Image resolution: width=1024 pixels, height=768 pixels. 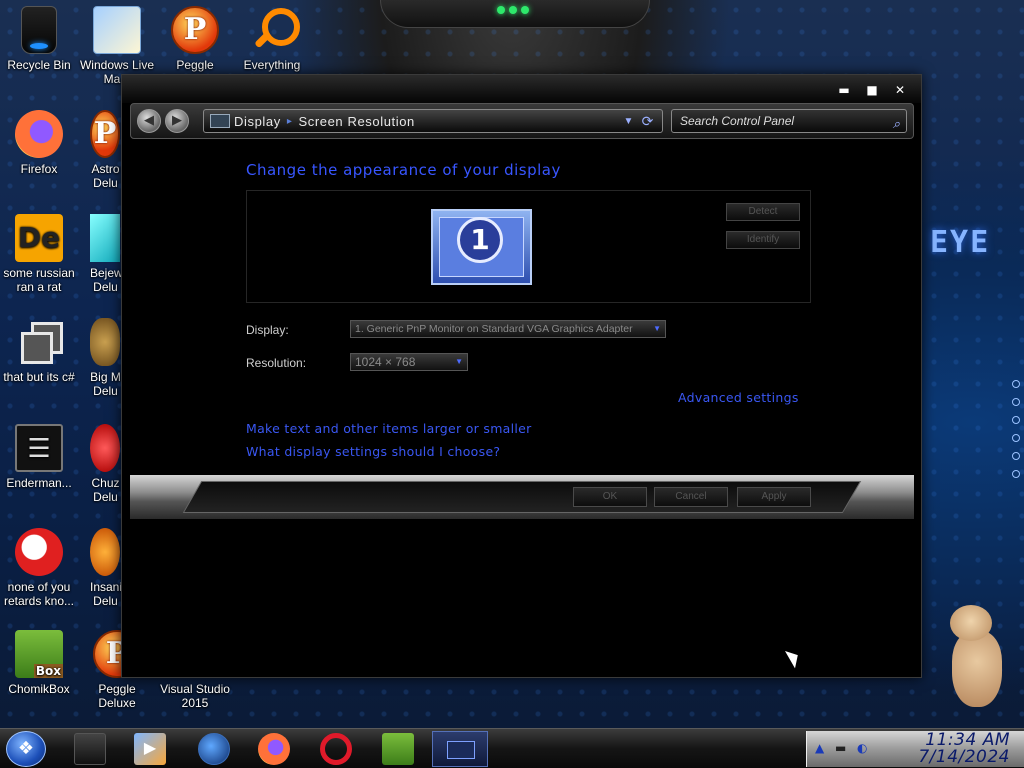 I want to click on desktop-icon-label: Insaniq Delu, so click(x=105, y=594).